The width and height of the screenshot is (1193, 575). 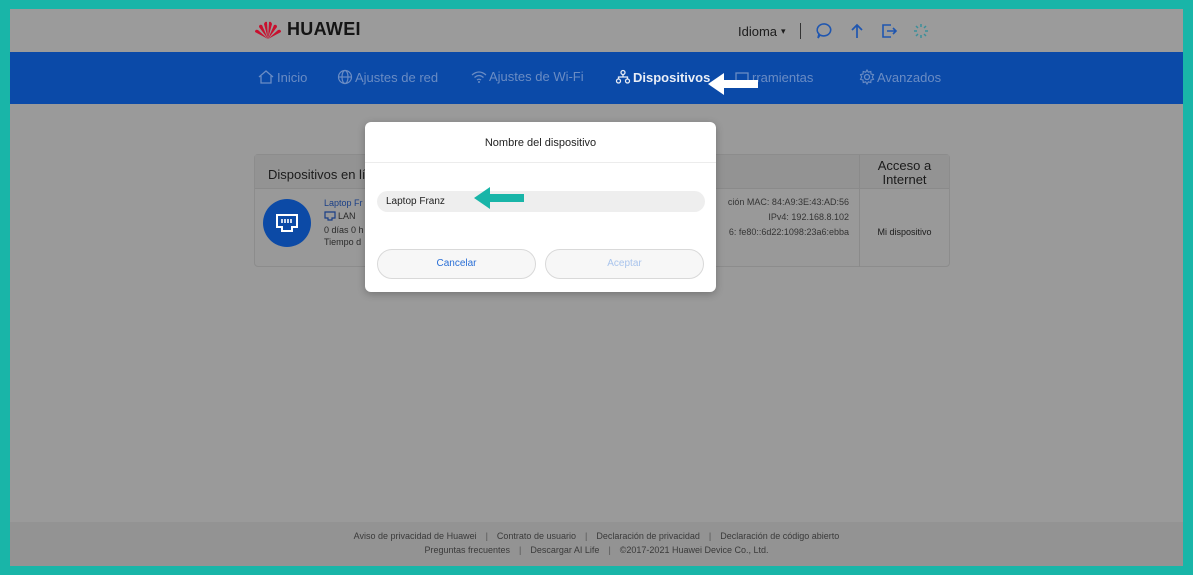 What do you see at coordinates (694, 550) in the screenshot?
I see `copyright: ©2017-2021 Huawei Device Co., Ltd.` at bounding box center [694, 550].